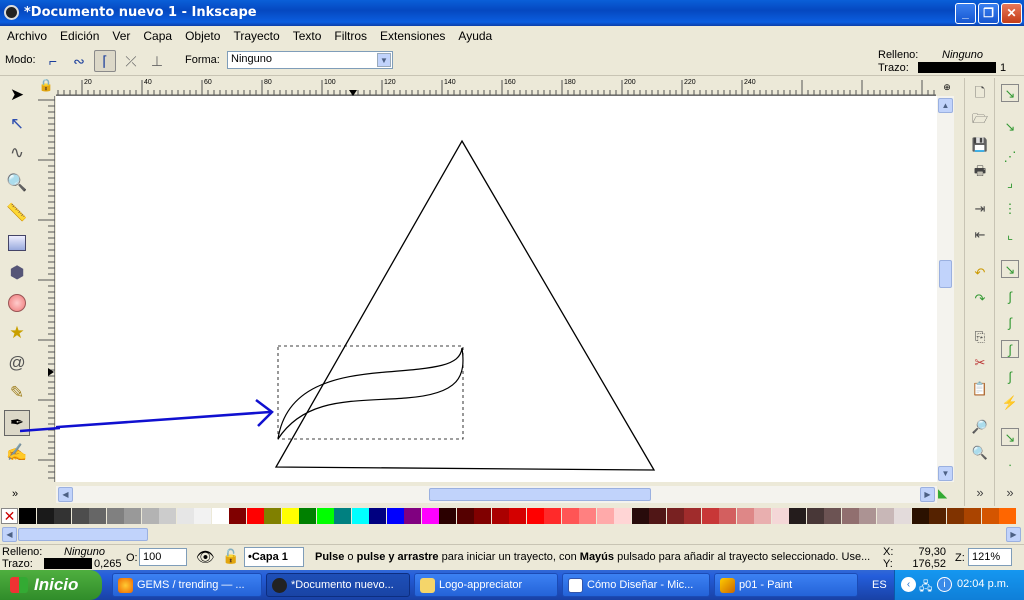 This screenshot has height=600, width=1024. Describe the element at coordinates (965, 13) in the screenshot. I see `minimize-button: _` at that location.